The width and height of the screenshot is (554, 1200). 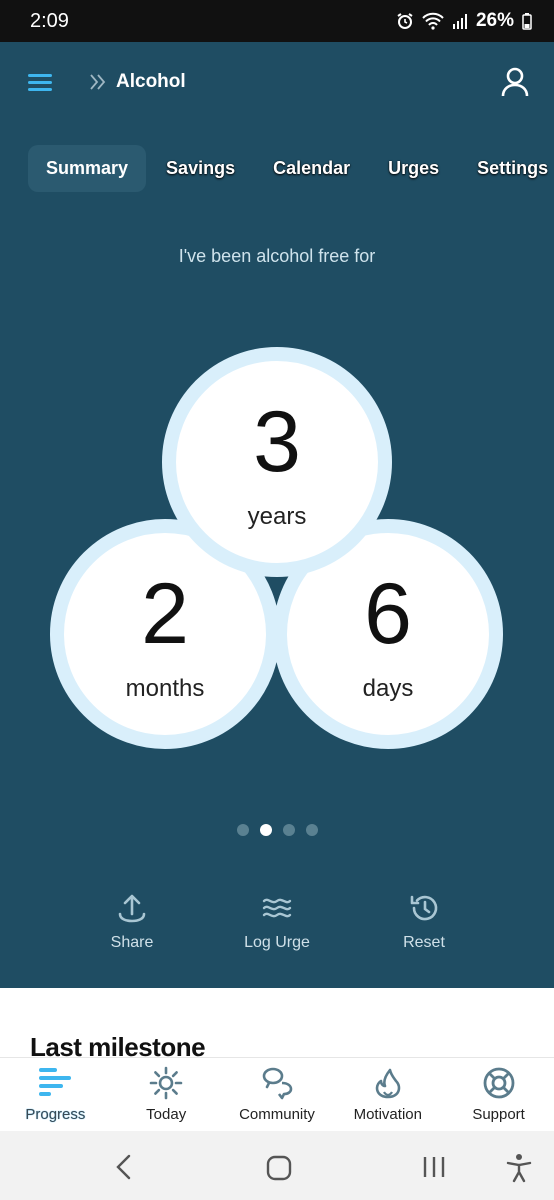 I want to click on tab-settings: Settings, so click(x=506, y=168).